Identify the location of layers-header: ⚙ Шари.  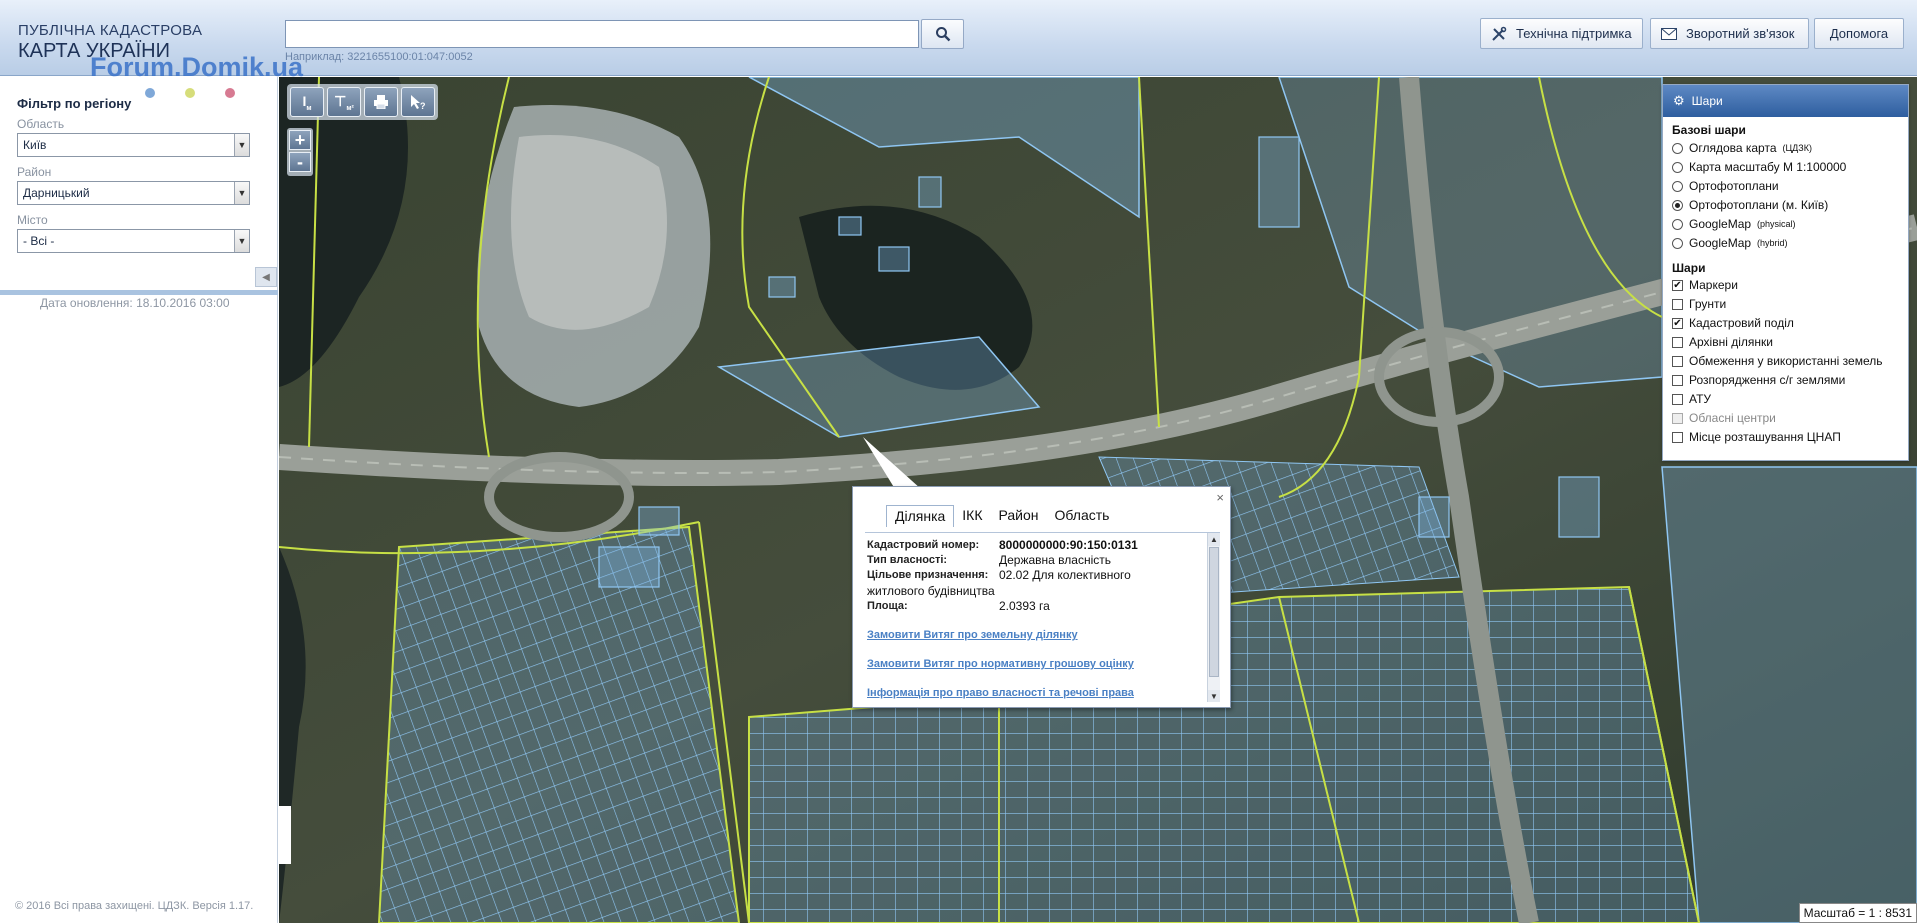
(1785, 101).